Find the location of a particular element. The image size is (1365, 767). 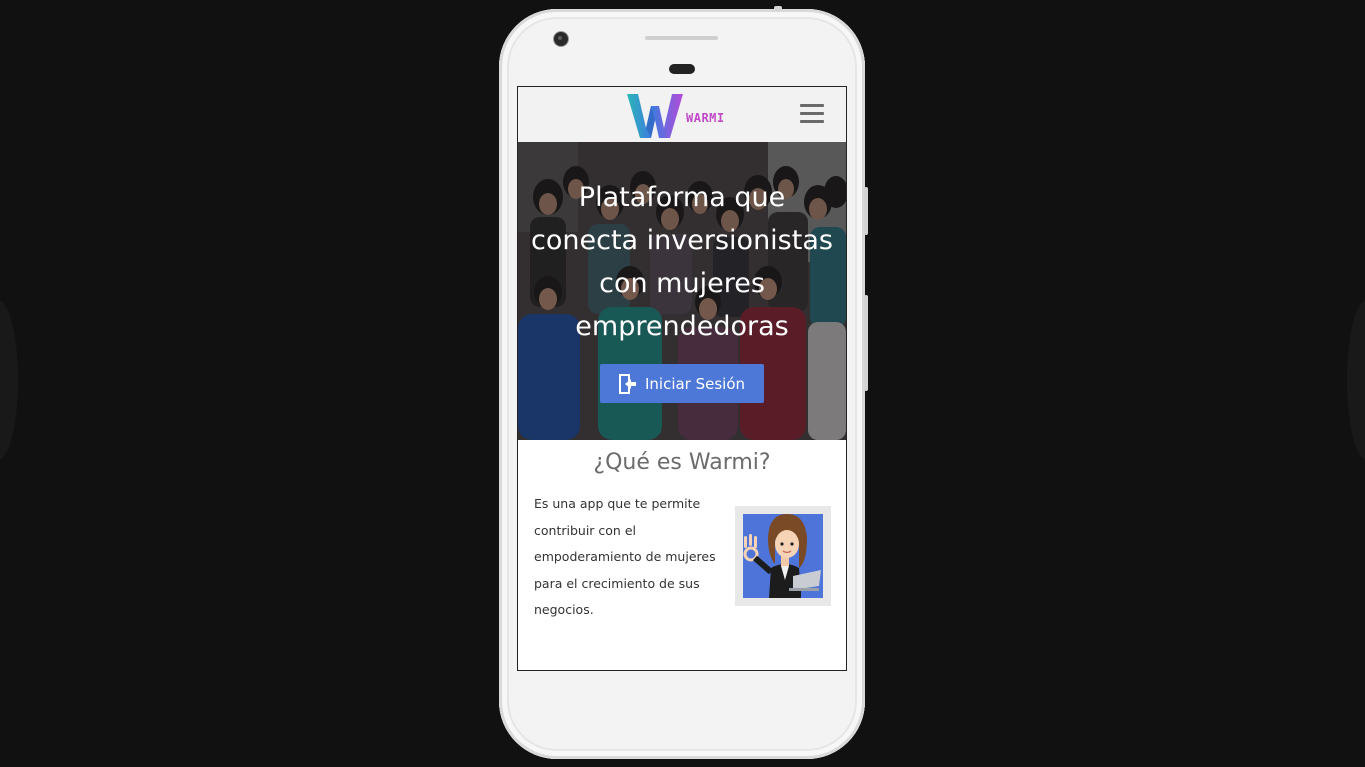

phone-sensor is located at coordinates (682, 69).